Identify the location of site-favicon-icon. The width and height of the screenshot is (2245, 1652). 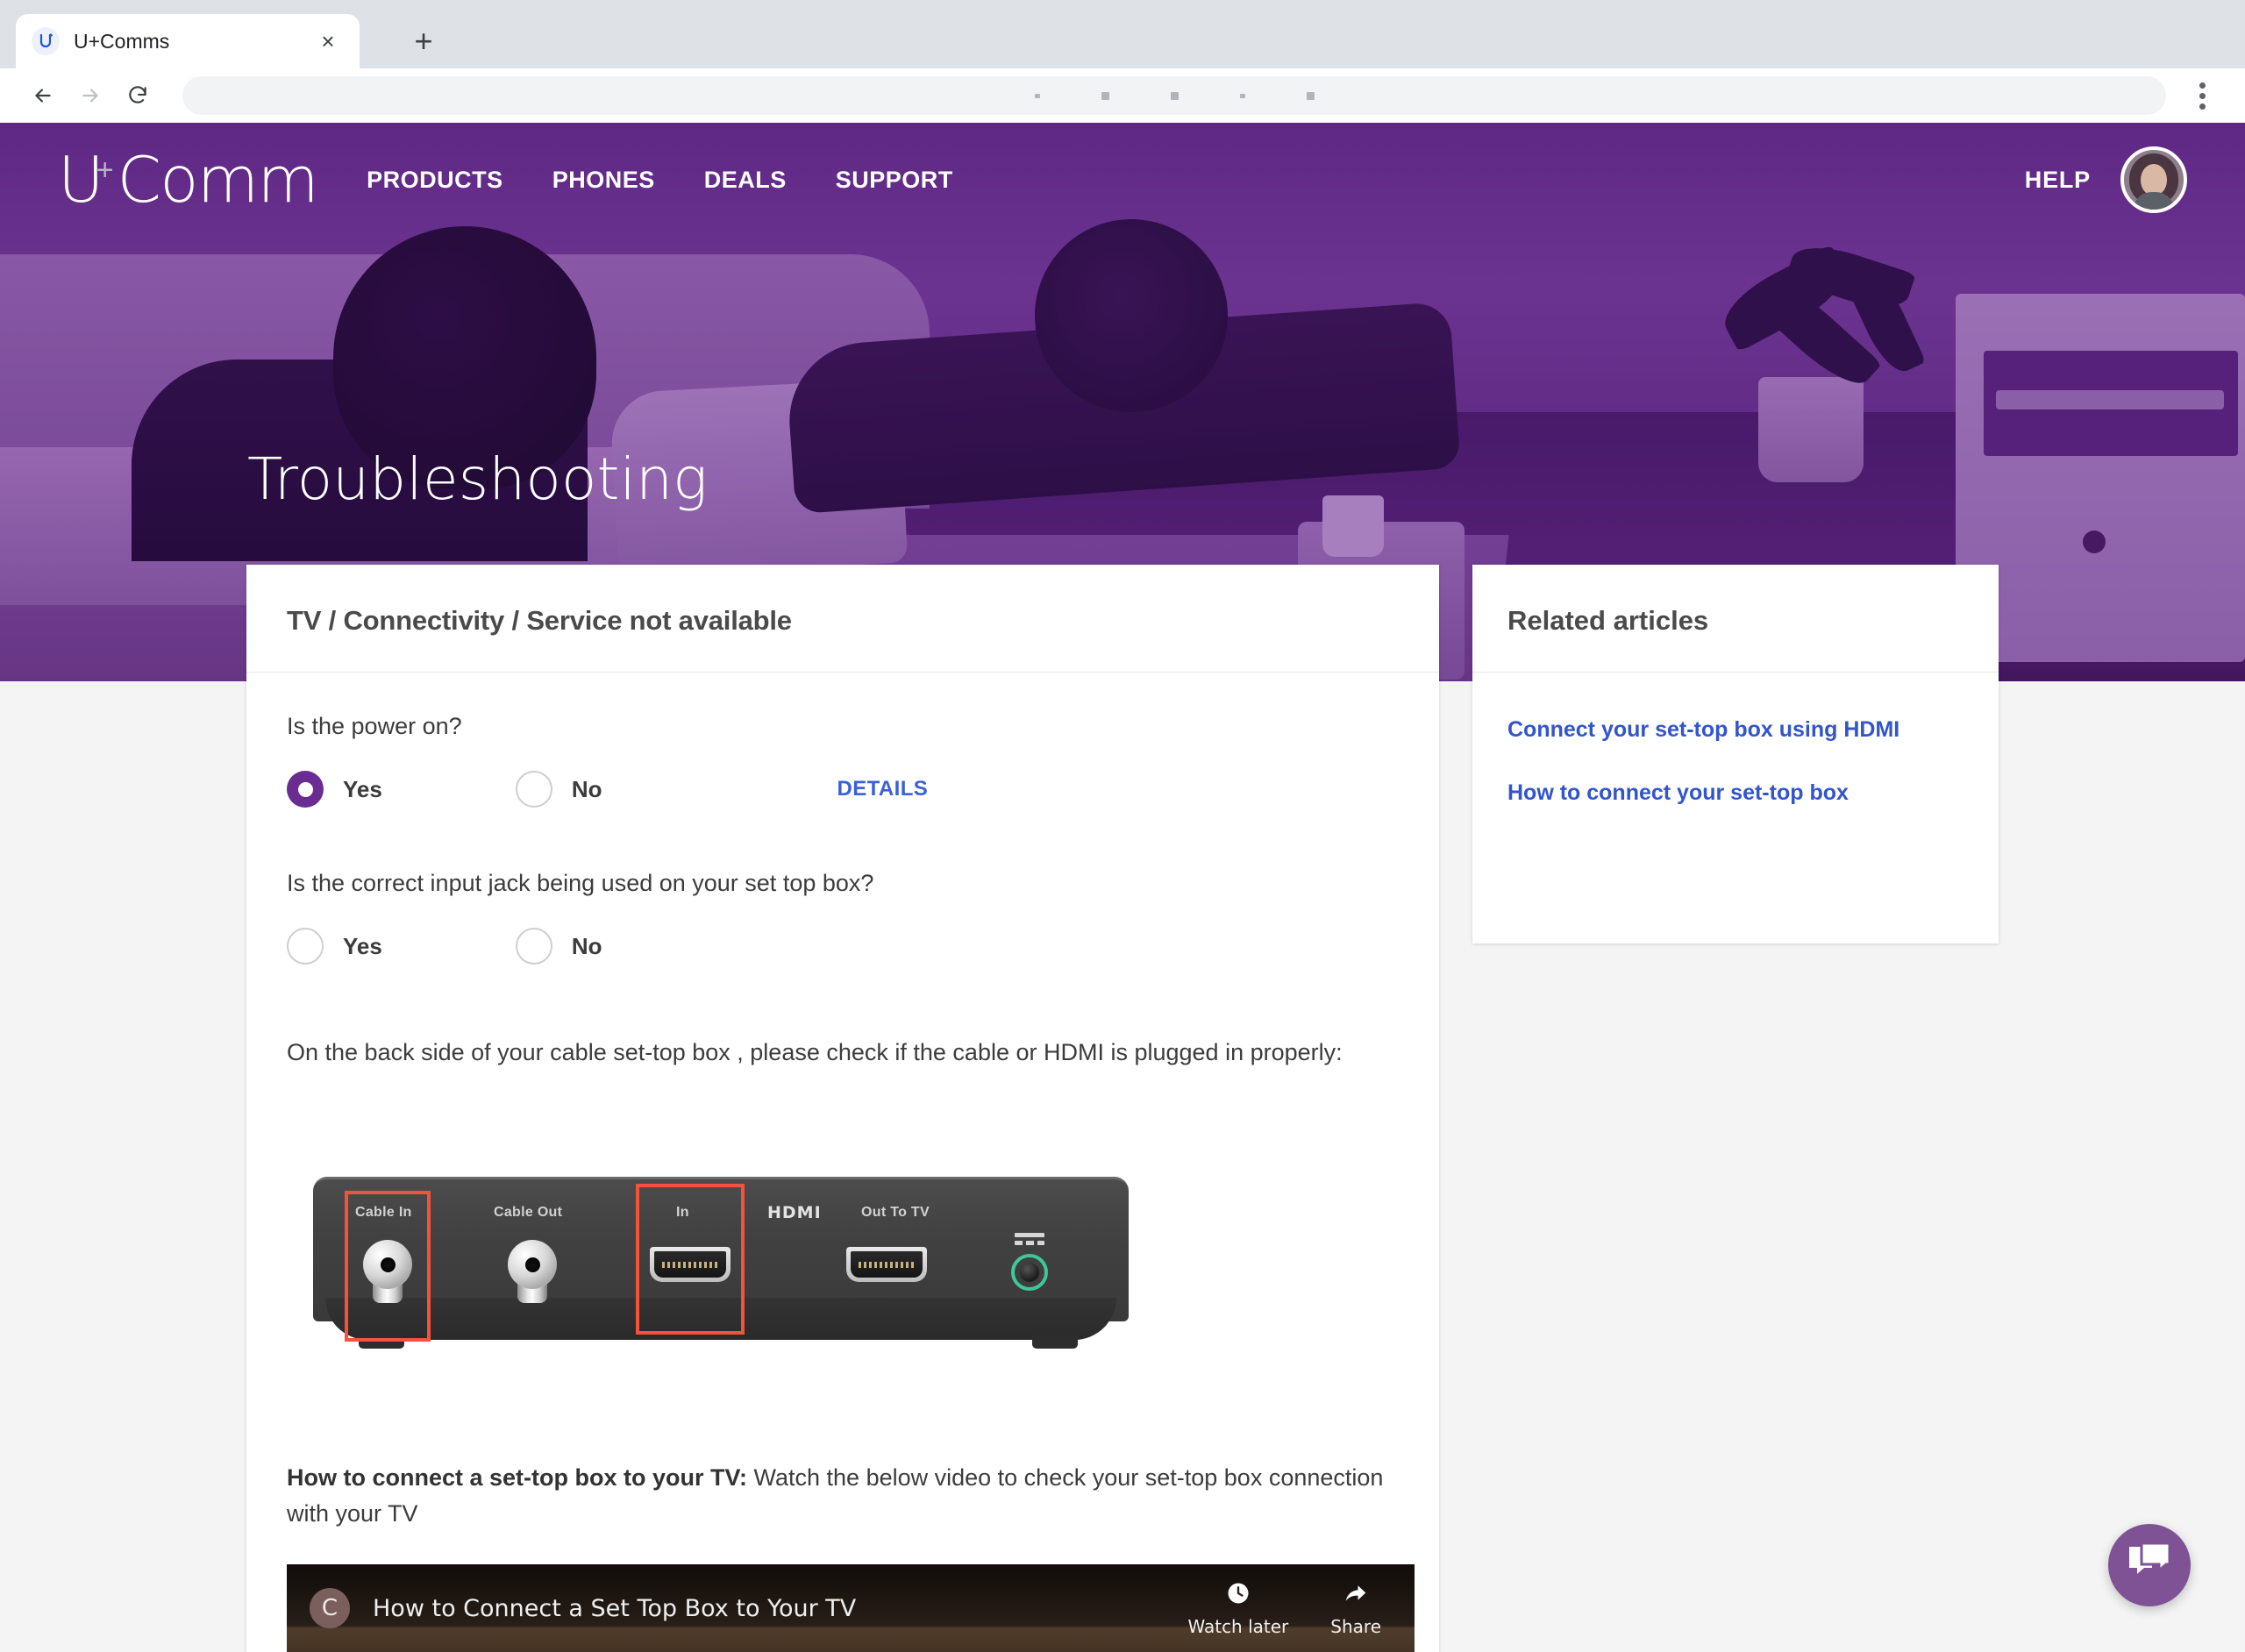
(46, 41).